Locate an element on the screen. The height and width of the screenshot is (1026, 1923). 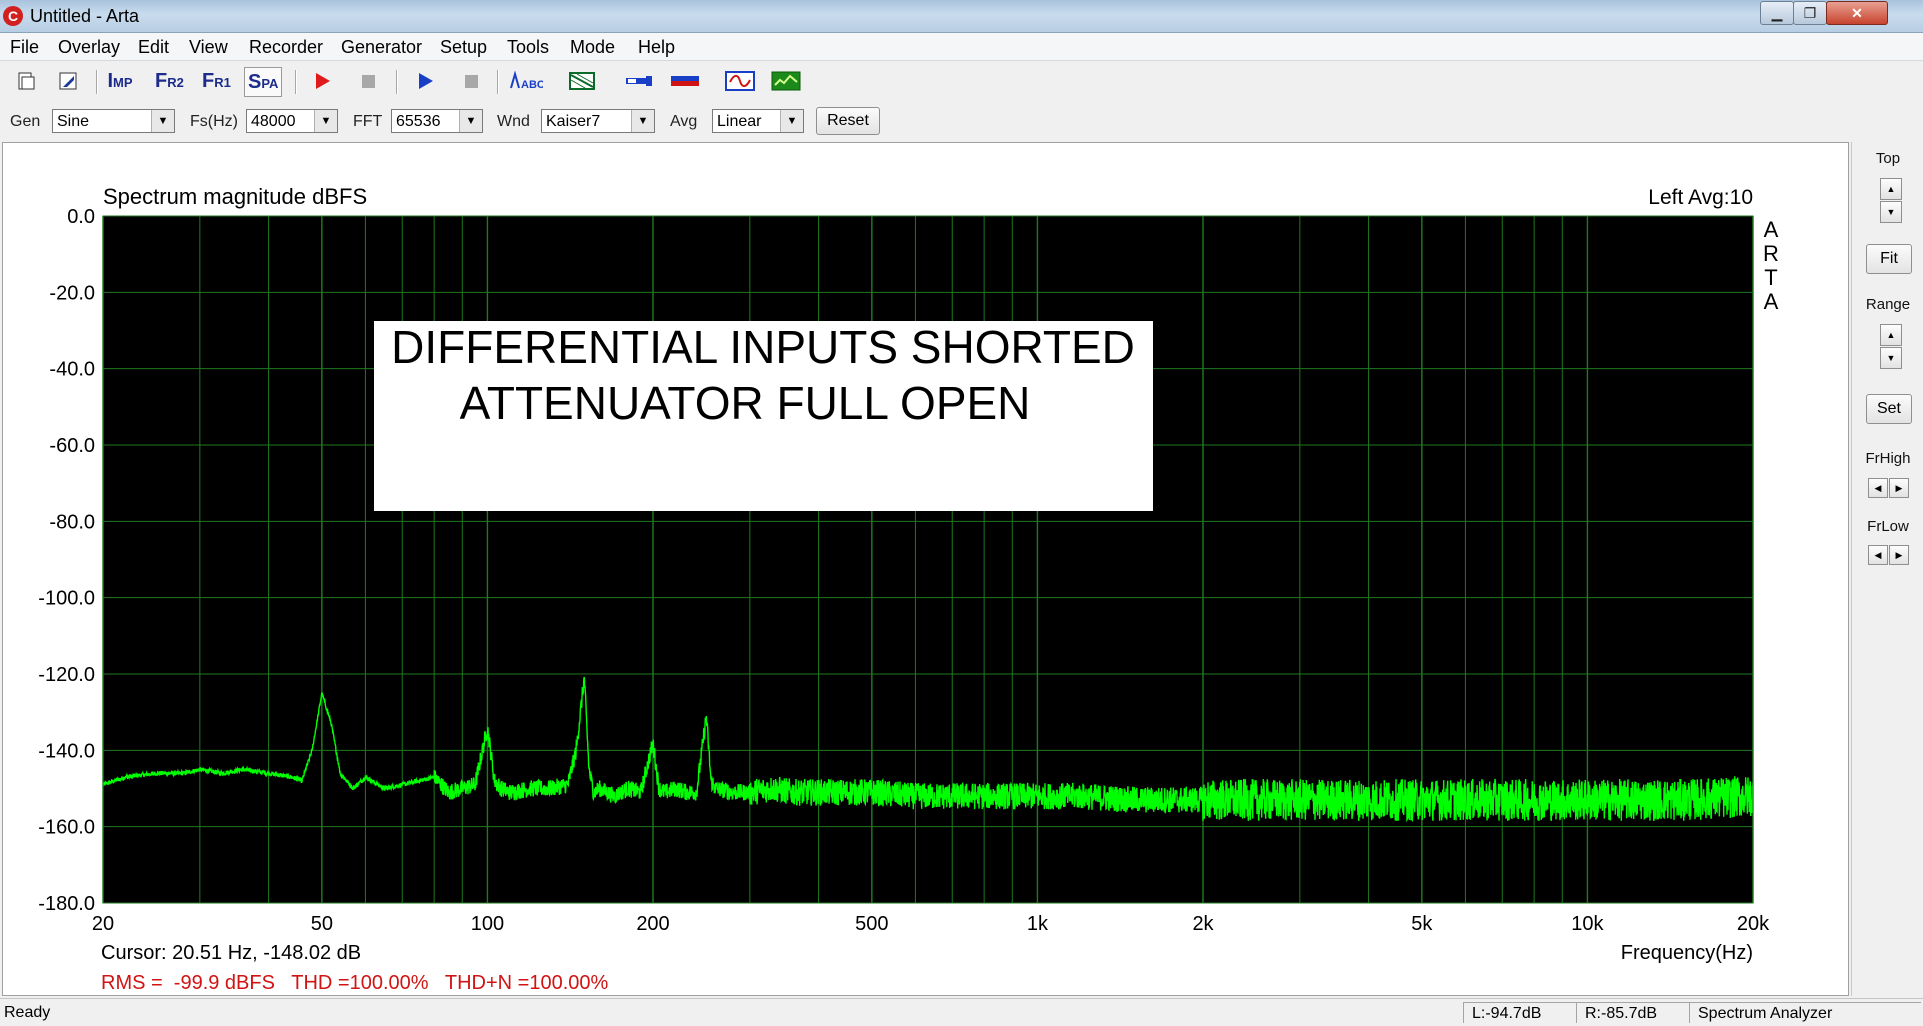
y-tick-label: -140.0 is located at coordinates (66, 751).